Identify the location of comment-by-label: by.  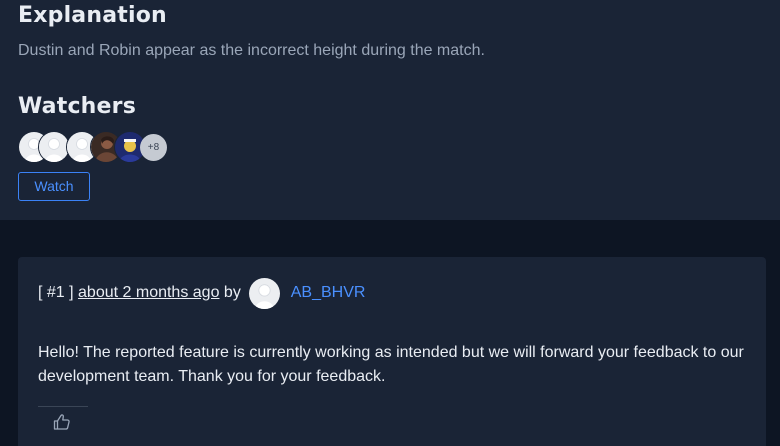
(232, 292).